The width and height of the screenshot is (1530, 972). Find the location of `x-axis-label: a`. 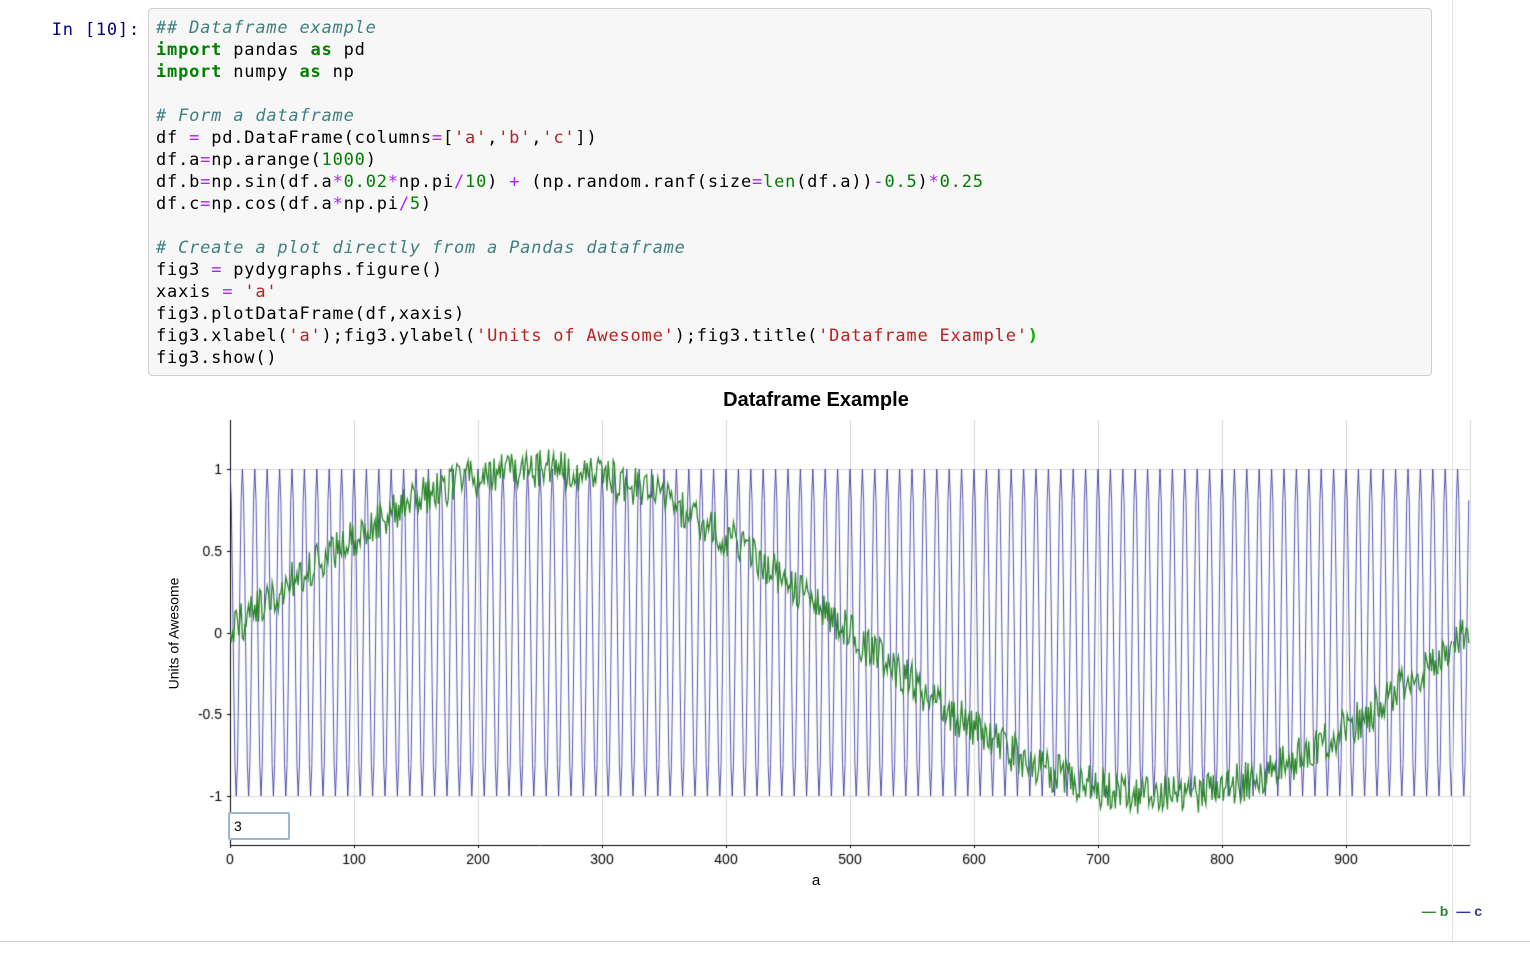

x-axis-label: a is located at coordinates (816, 880).